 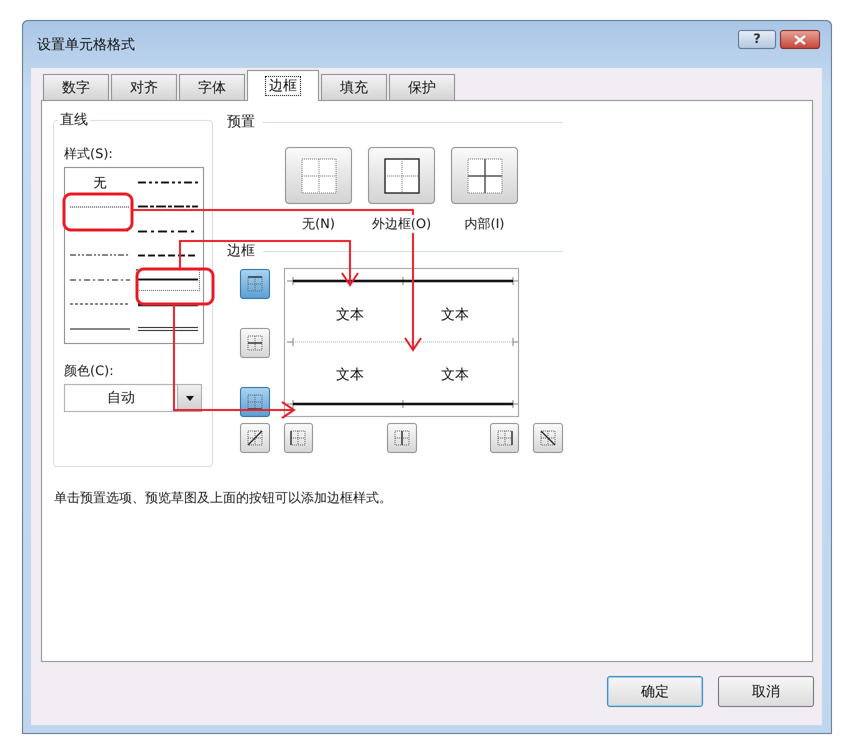 I want to click on tab: 字体, so click(x=212, y=87).